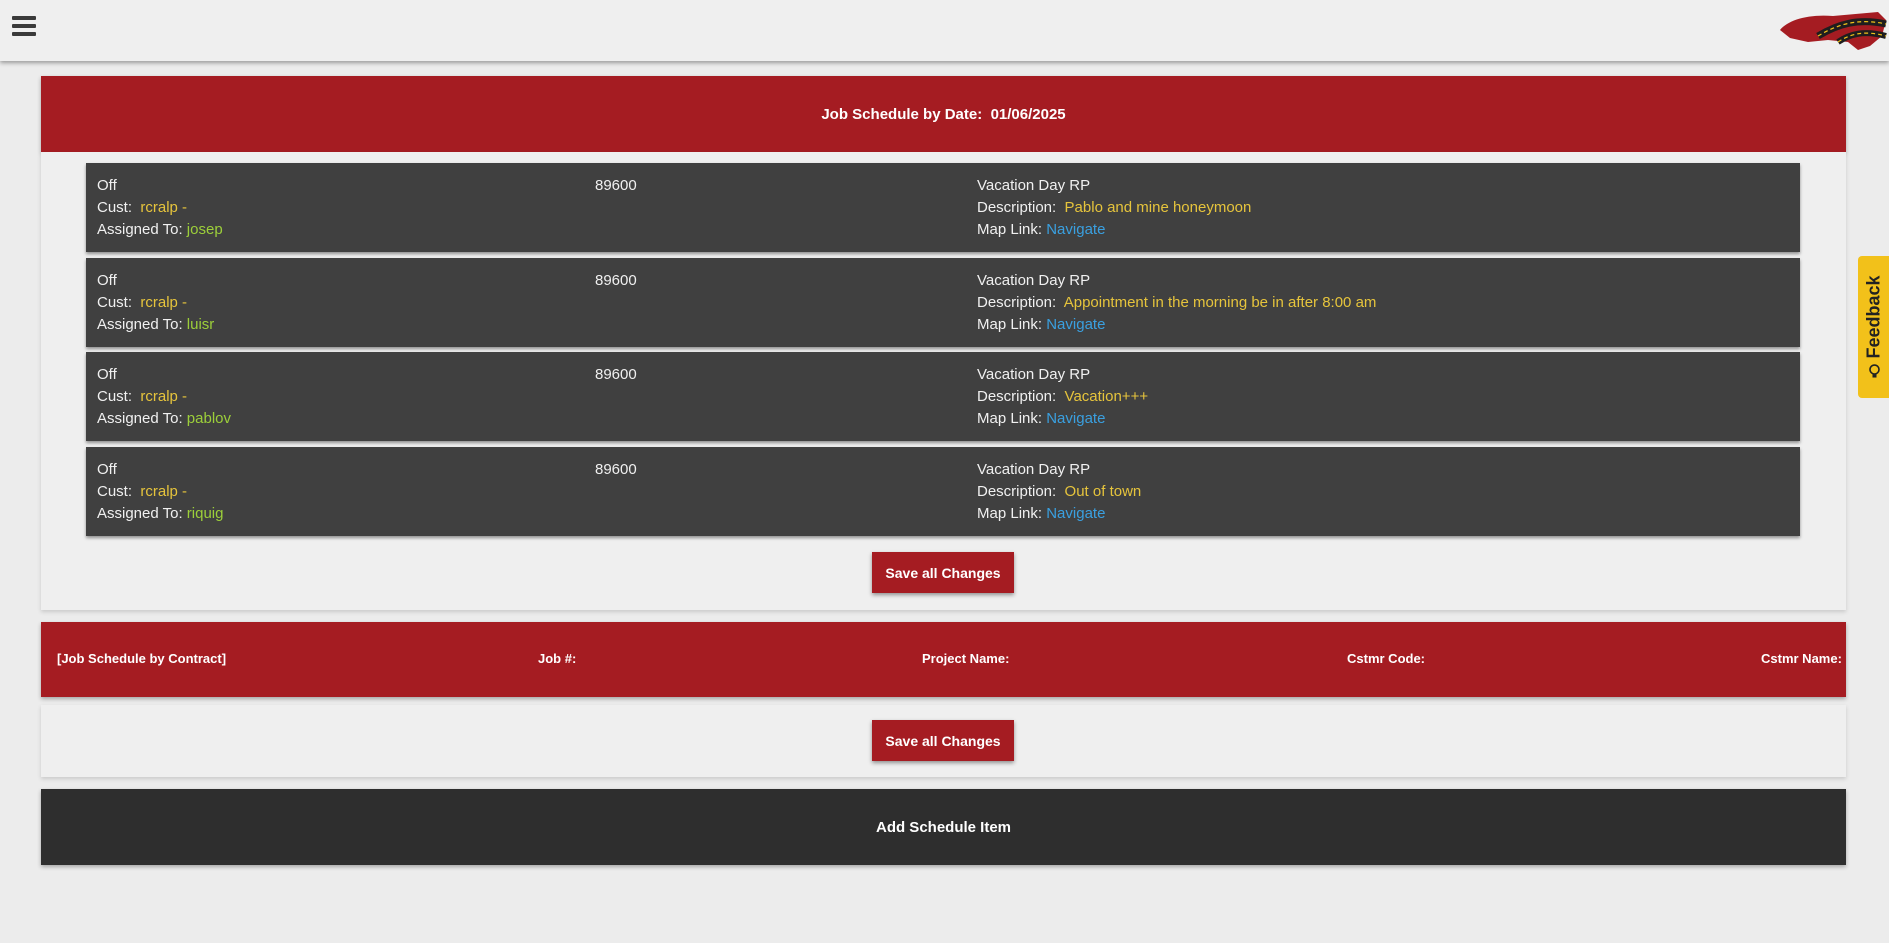  I want to click on item-left-column: Off Cust: rcralp - Assigned To: riquig, so click(160, 492).